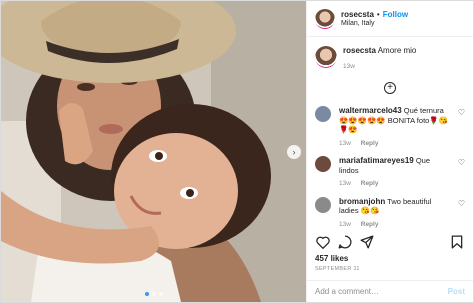  Describe the element at coordinates (390, 242) in the screenshot. I see `action-bar` at that location.